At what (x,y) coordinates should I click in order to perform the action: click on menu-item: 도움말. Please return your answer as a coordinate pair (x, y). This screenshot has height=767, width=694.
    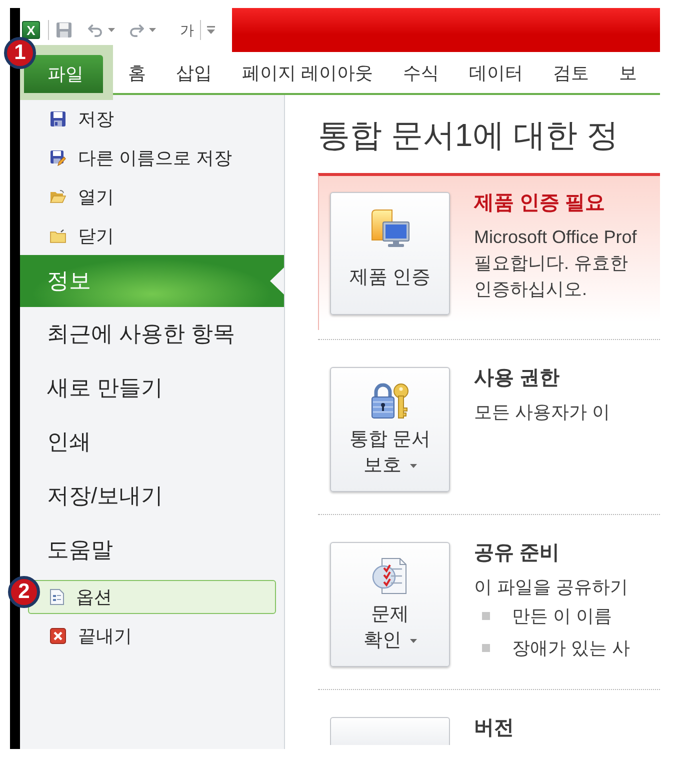
    Looking at the image, I should click on (80, 550).